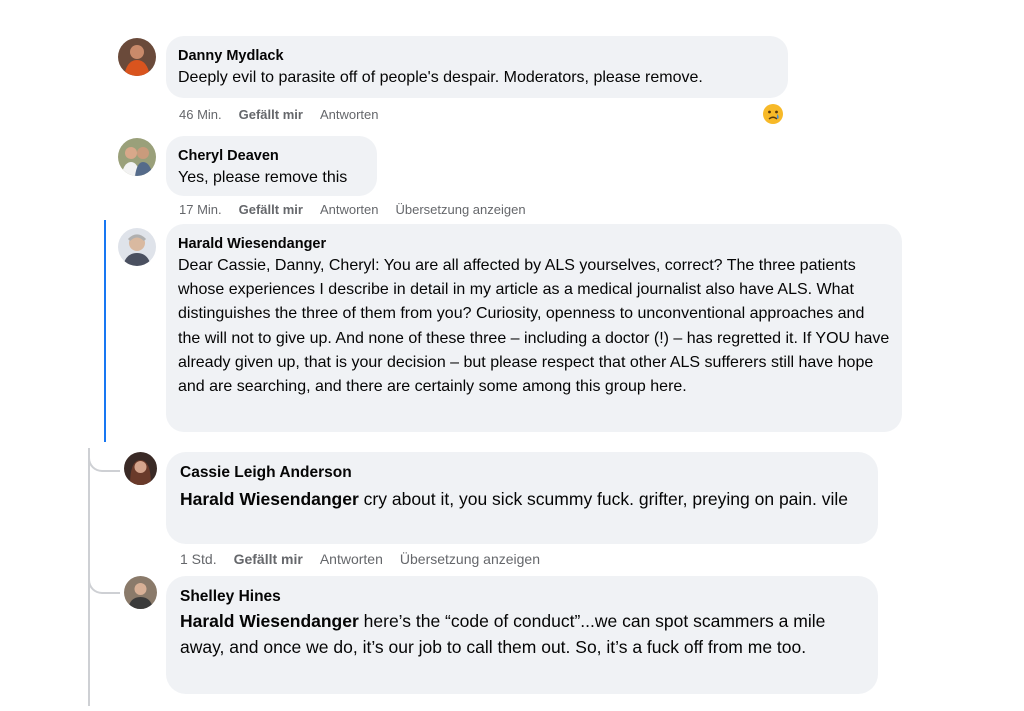 The image size is (1024, 711). I want to click on comment-author: Harald Wiesendanger, so click(534, 244).